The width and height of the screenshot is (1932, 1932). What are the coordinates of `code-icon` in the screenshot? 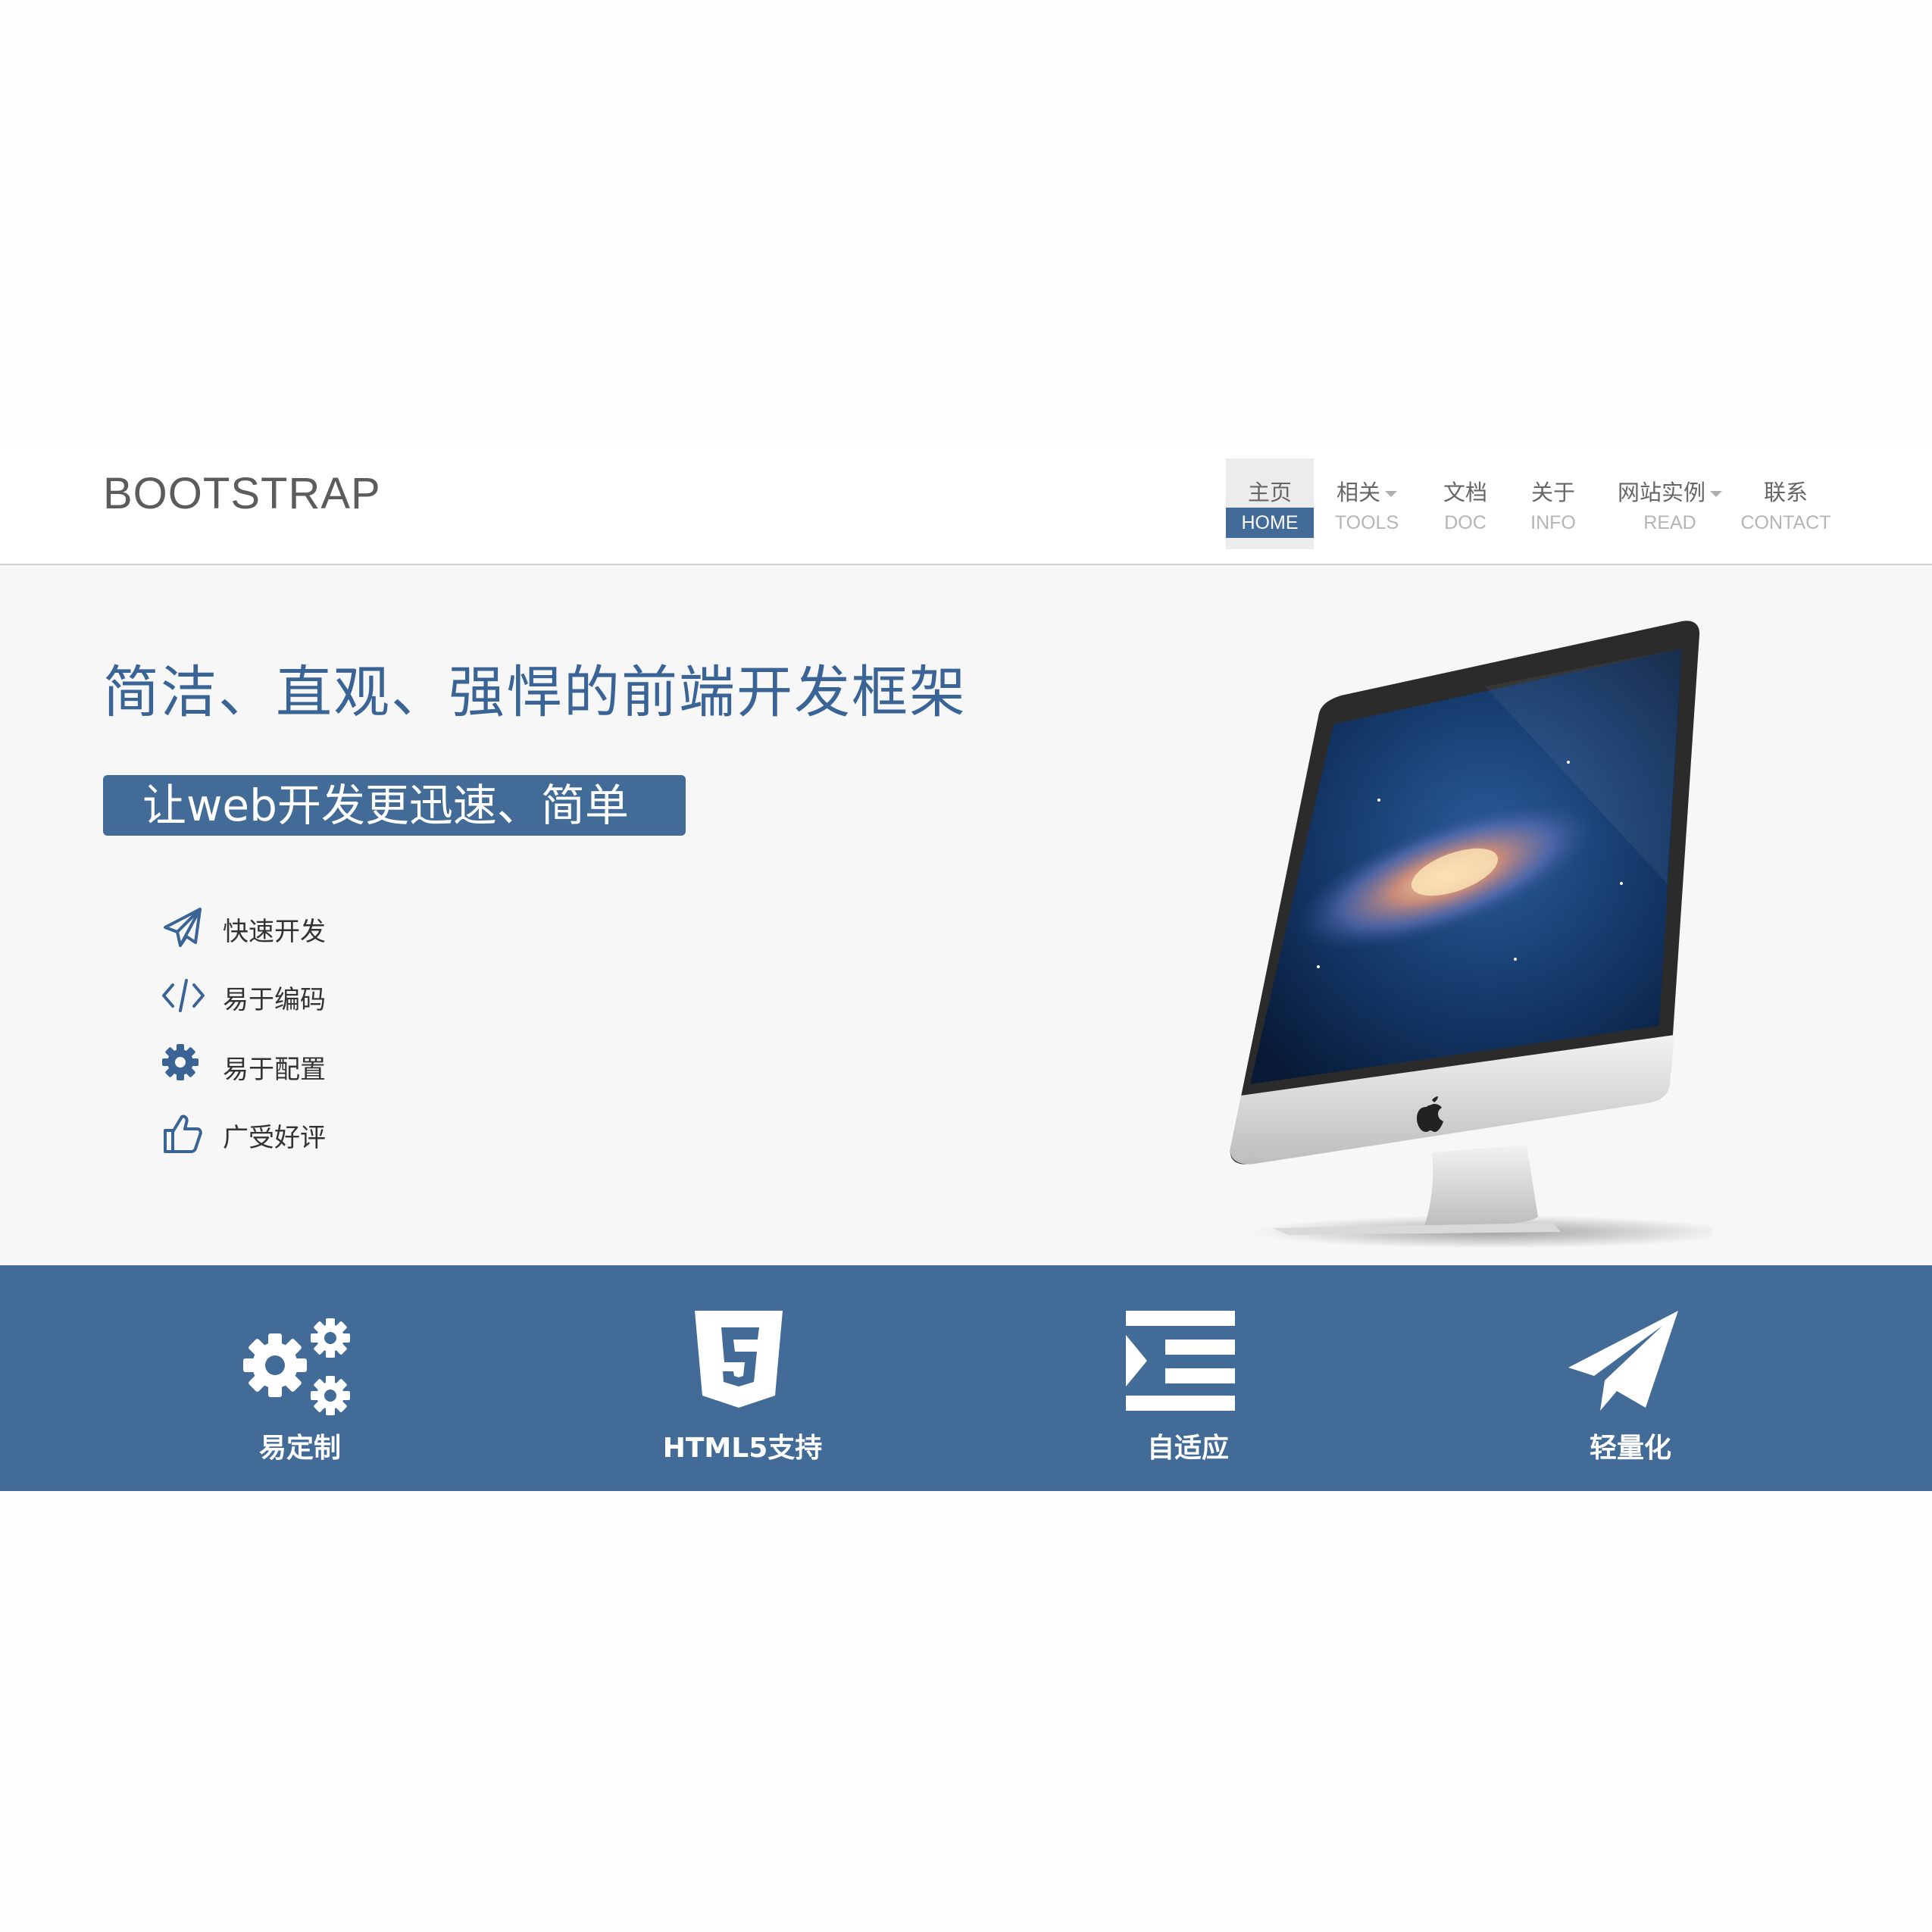 It's located at (184, 995).